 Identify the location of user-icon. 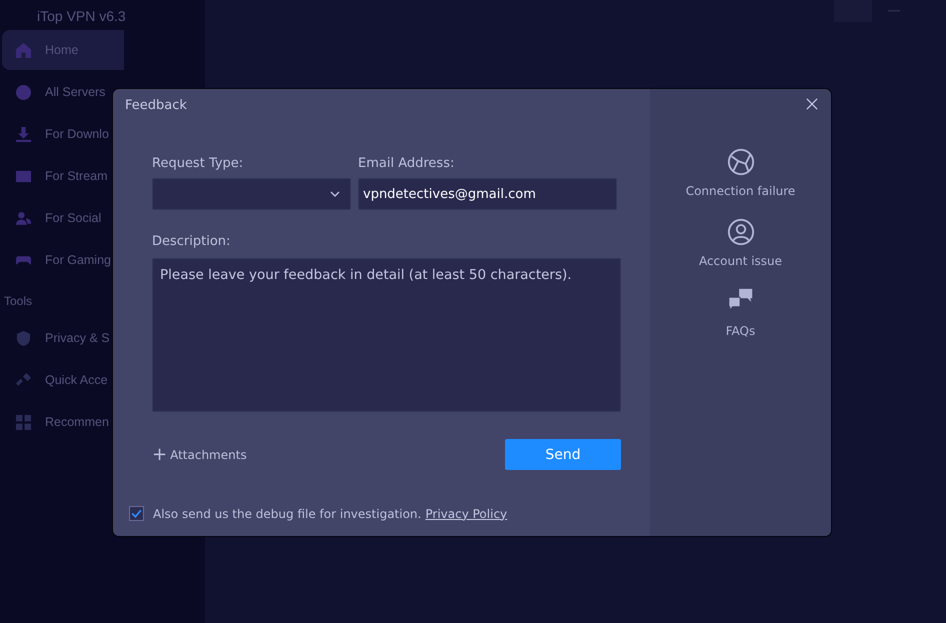
(740, 232).